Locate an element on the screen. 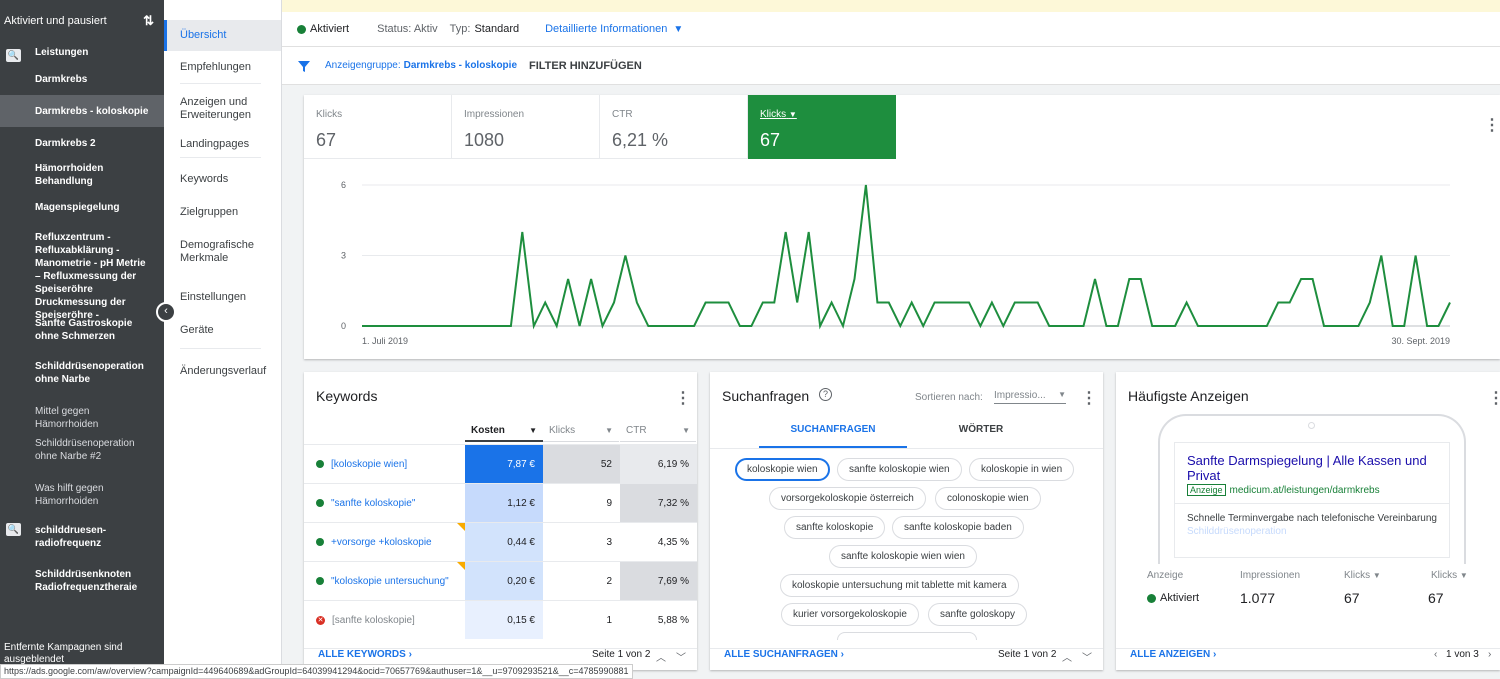 This screenshot has height=679, width=1500. metric-tile-impressions: Impressionen 1080 is located at coordinates (526, 127).